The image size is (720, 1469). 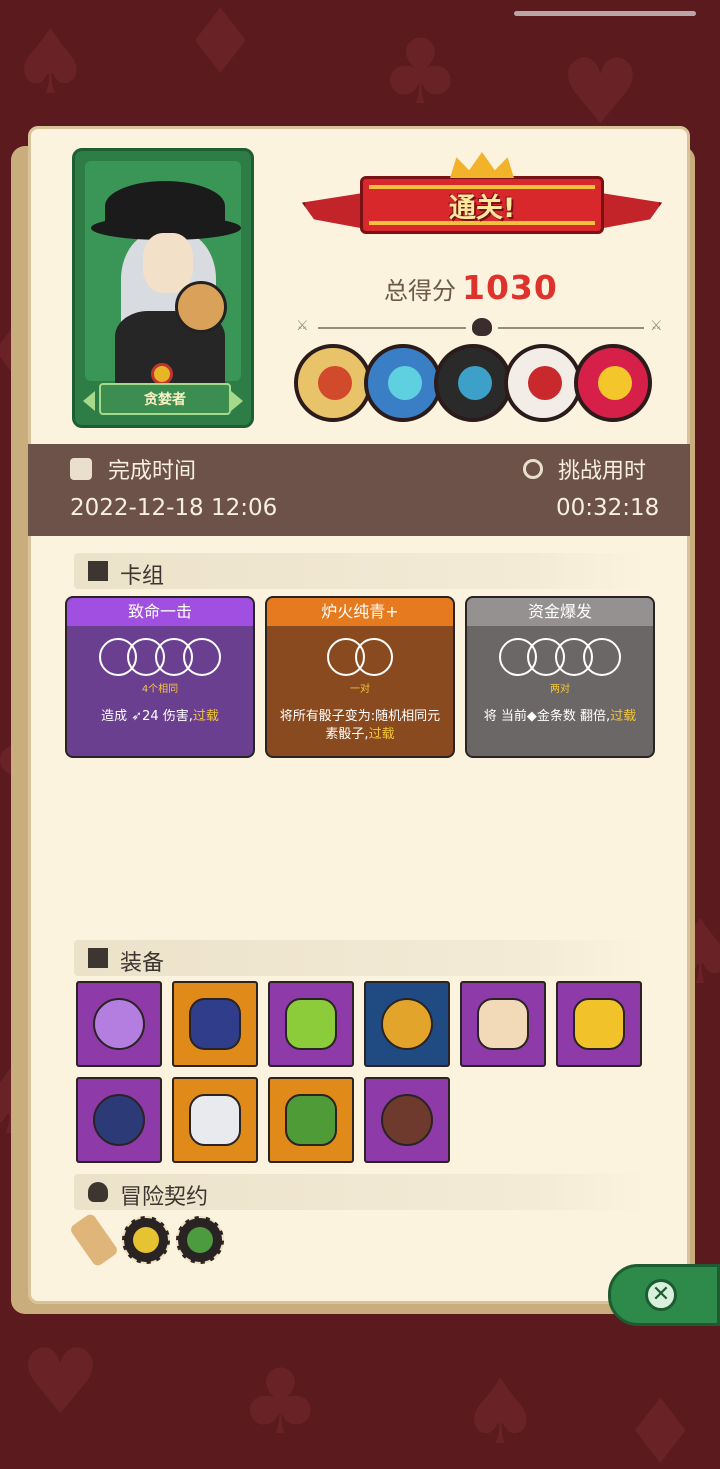 I want to click on contract-header: 冒险契约, so click(x=360, y=1192).